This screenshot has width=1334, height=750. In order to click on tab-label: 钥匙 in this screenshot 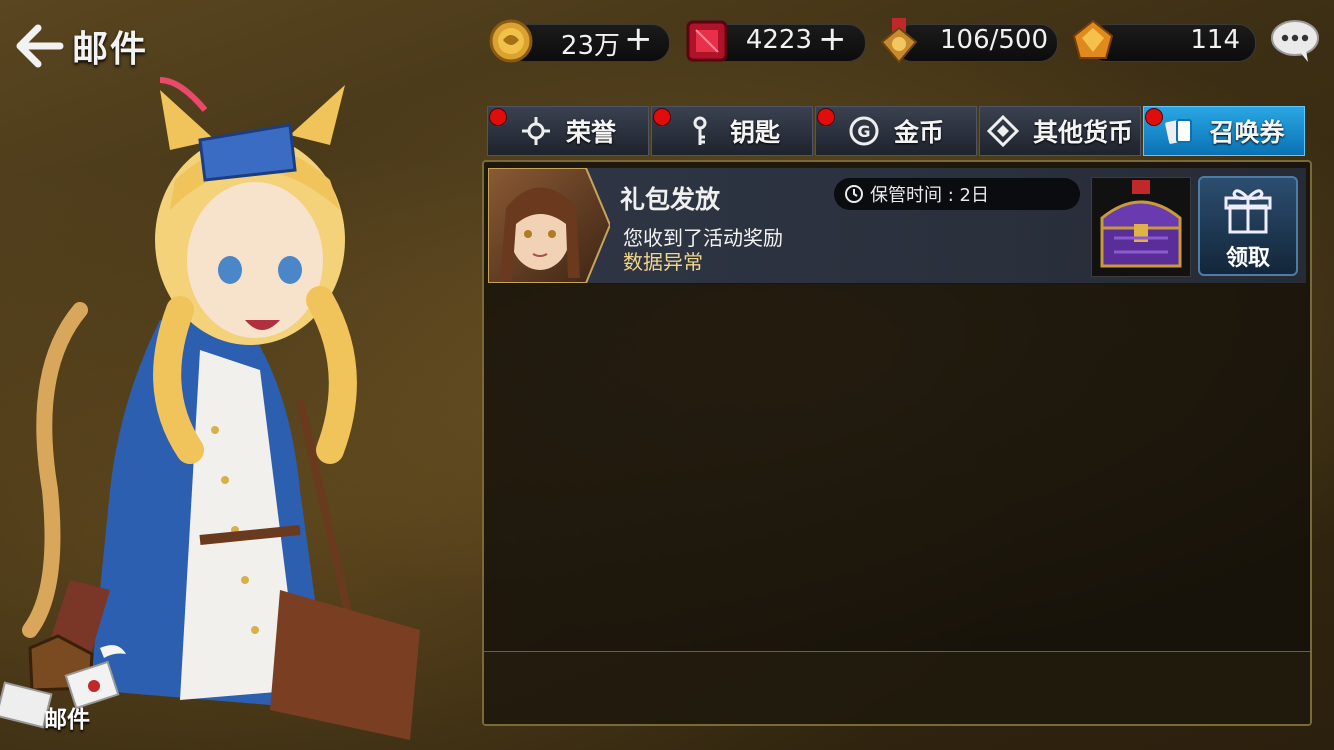, I will do `click(754, 132)`.